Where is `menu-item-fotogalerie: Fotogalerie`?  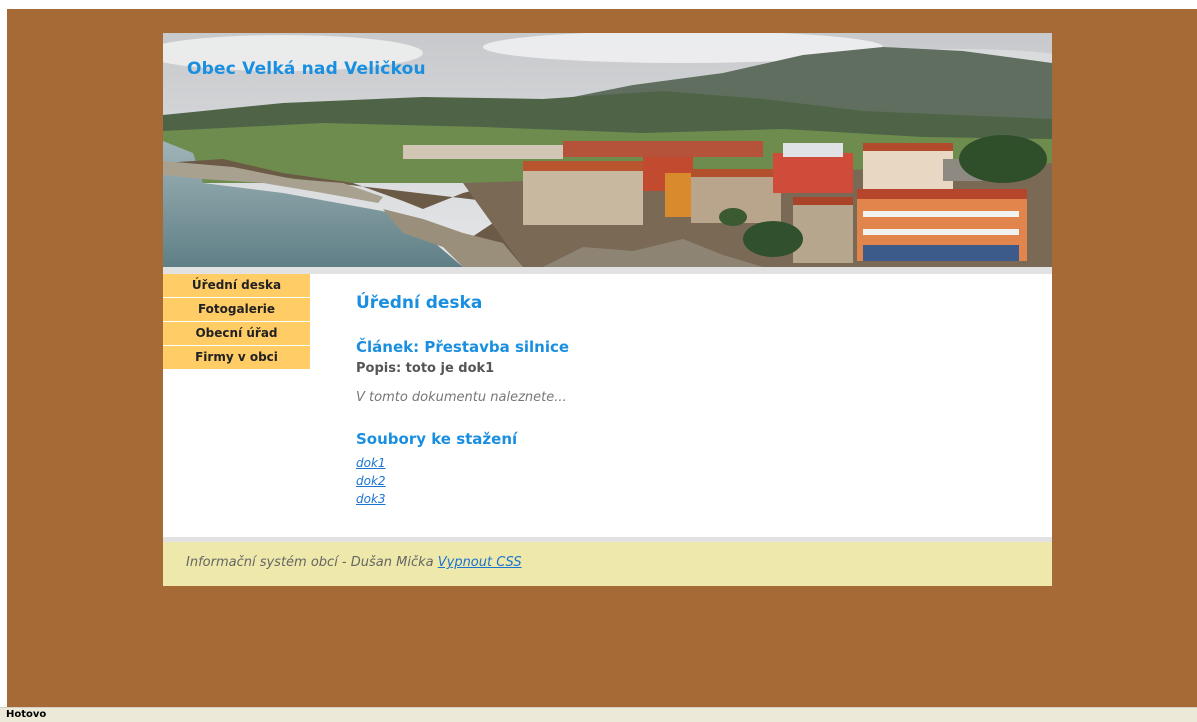 menu-item-fotogalerie: Fotogalerie is located at coordinates (236, 309).